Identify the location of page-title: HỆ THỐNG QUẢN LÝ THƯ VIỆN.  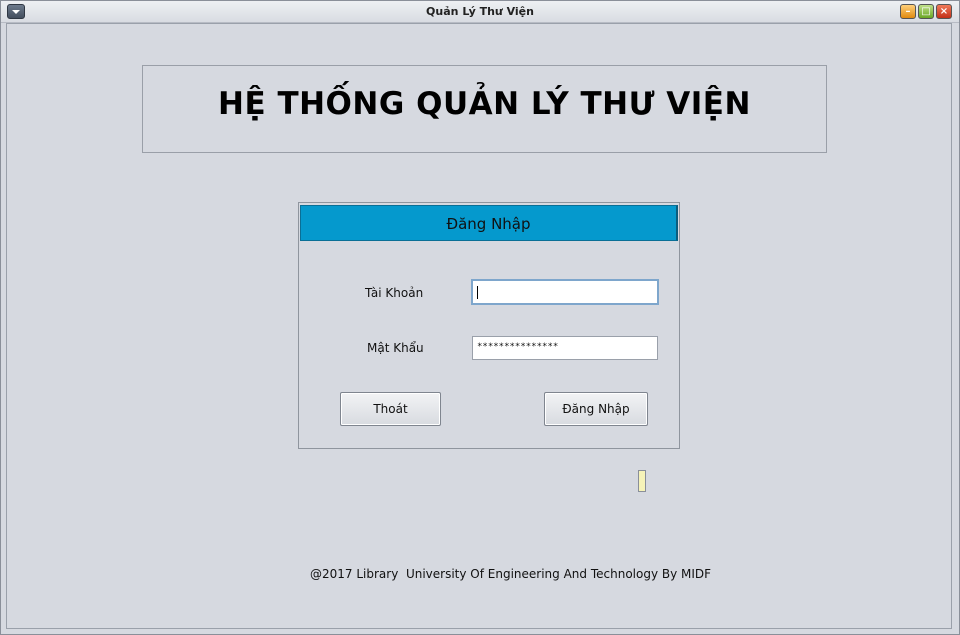
(484, 104).